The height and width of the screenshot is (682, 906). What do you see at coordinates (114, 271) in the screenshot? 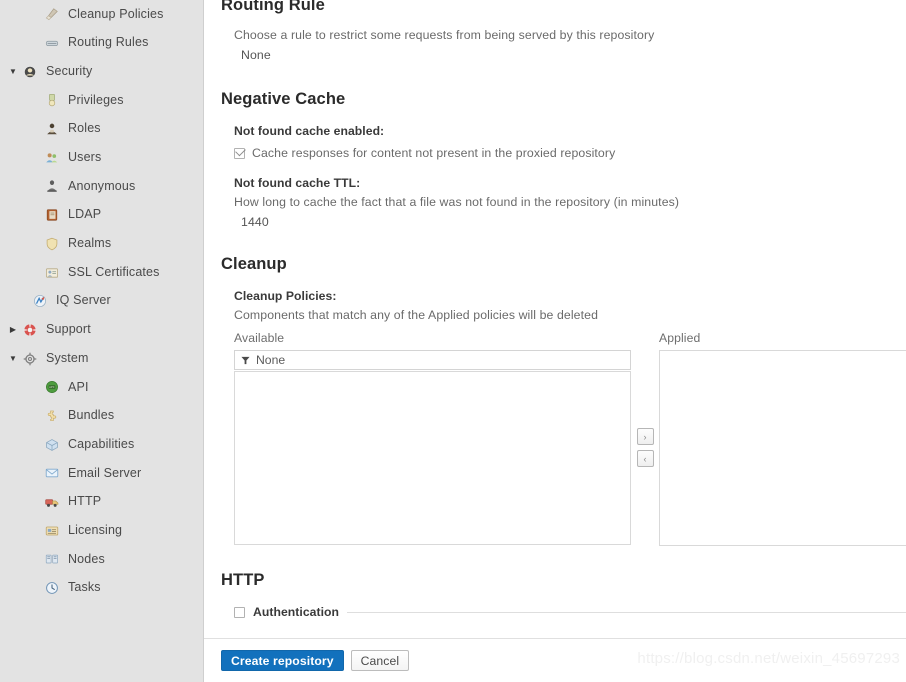
I see `sidebar-item-label: SSL Certificates` at bounding box center [114, 271].